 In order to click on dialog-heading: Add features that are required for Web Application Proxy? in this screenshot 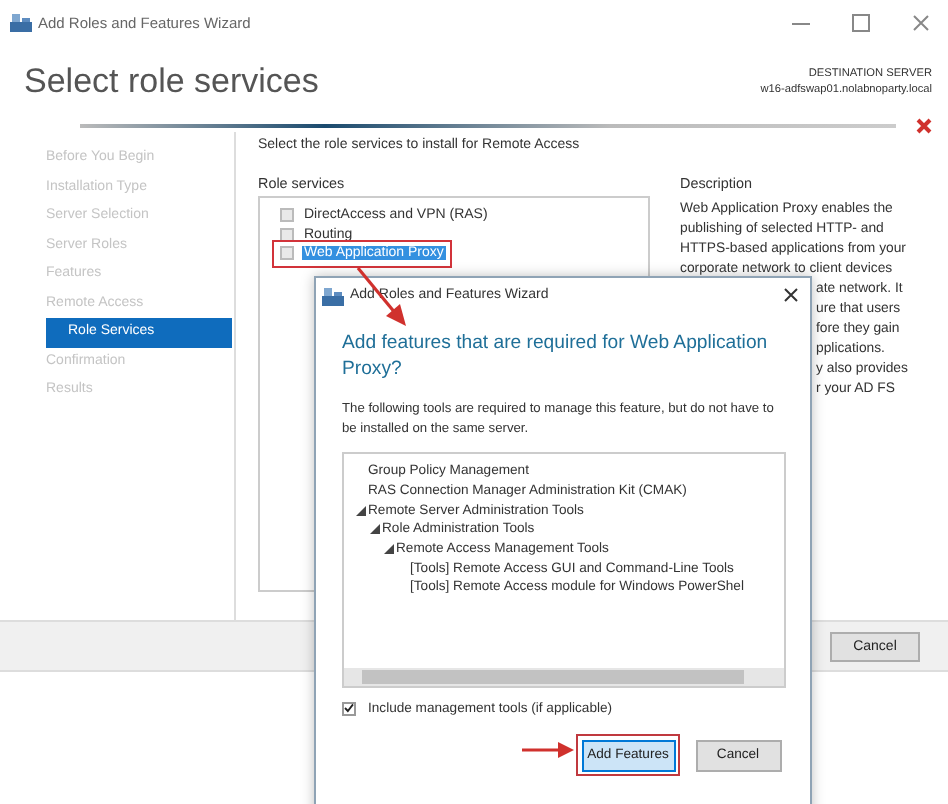, I will do `click(556, 356)`.